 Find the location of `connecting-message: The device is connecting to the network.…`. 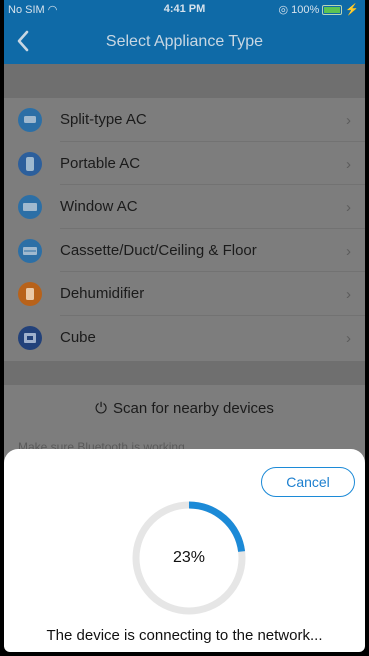

connecting-message: The device is connecting to the network.… is located at coordinates (184, 635).